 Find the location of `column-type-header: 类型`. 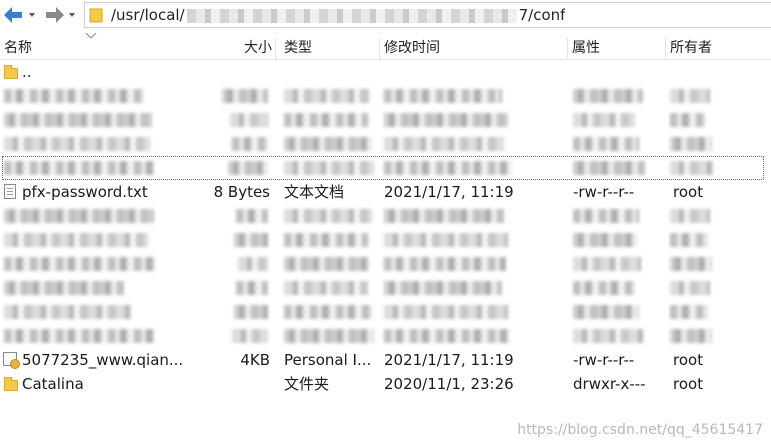

column-type-header: 类型 is located at coordinates (330, 48).